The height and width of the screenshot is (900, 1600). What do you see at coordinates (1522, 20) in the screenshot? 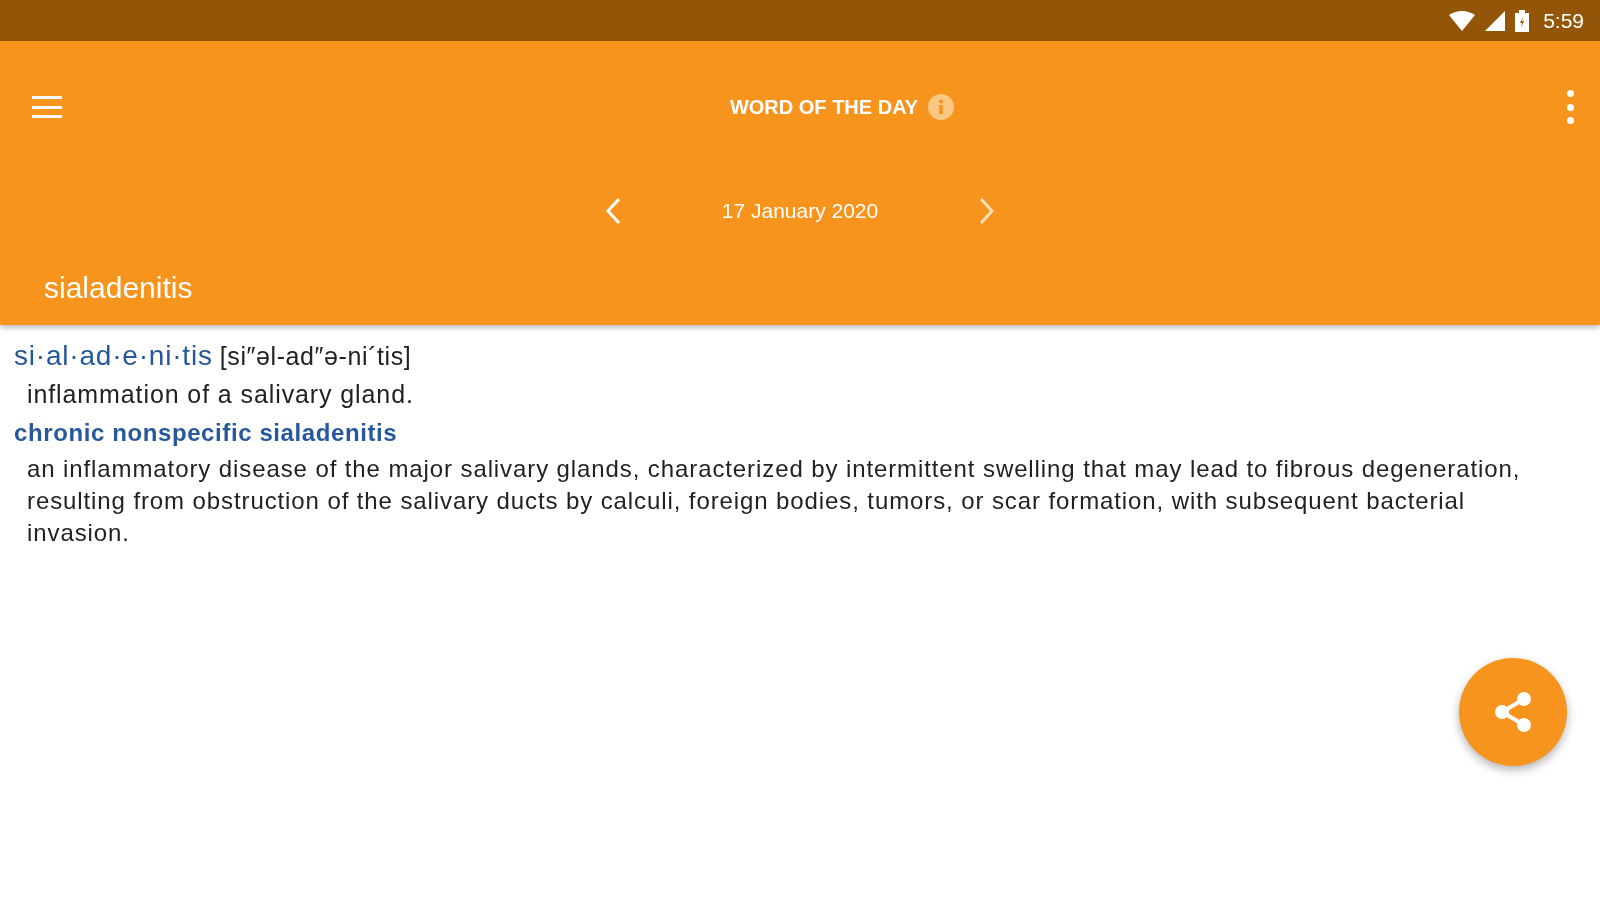
I see `battery-icon` at bounding box center [1522, 20].